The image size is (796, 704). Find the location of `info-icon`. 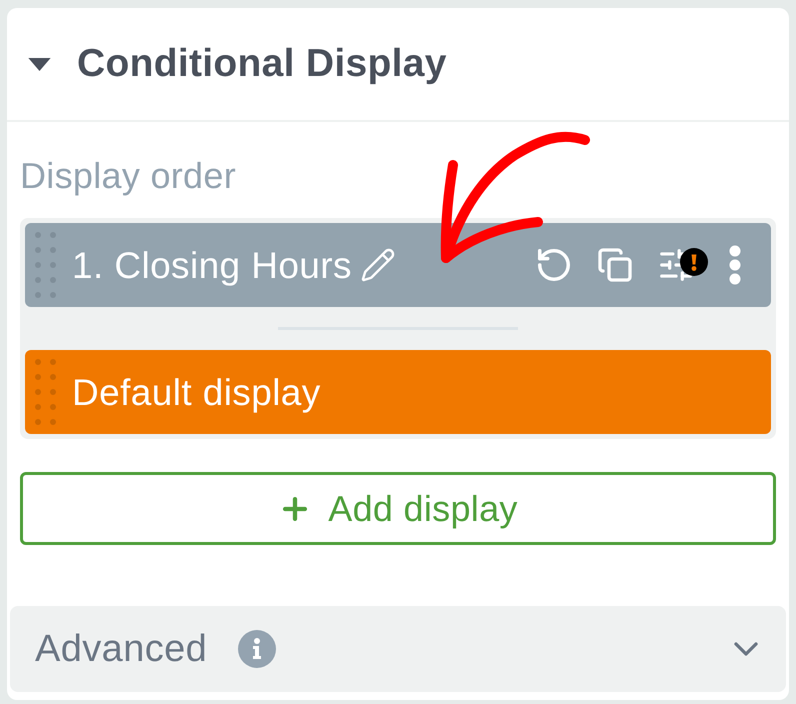

info-icon is located at coordinates (257, 649).